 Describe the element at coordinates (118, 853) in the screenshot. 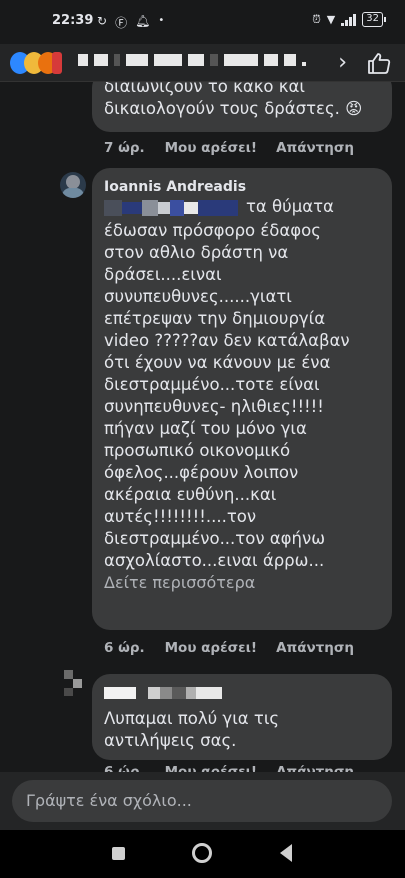

I see `recent-apps-icon` at that location.